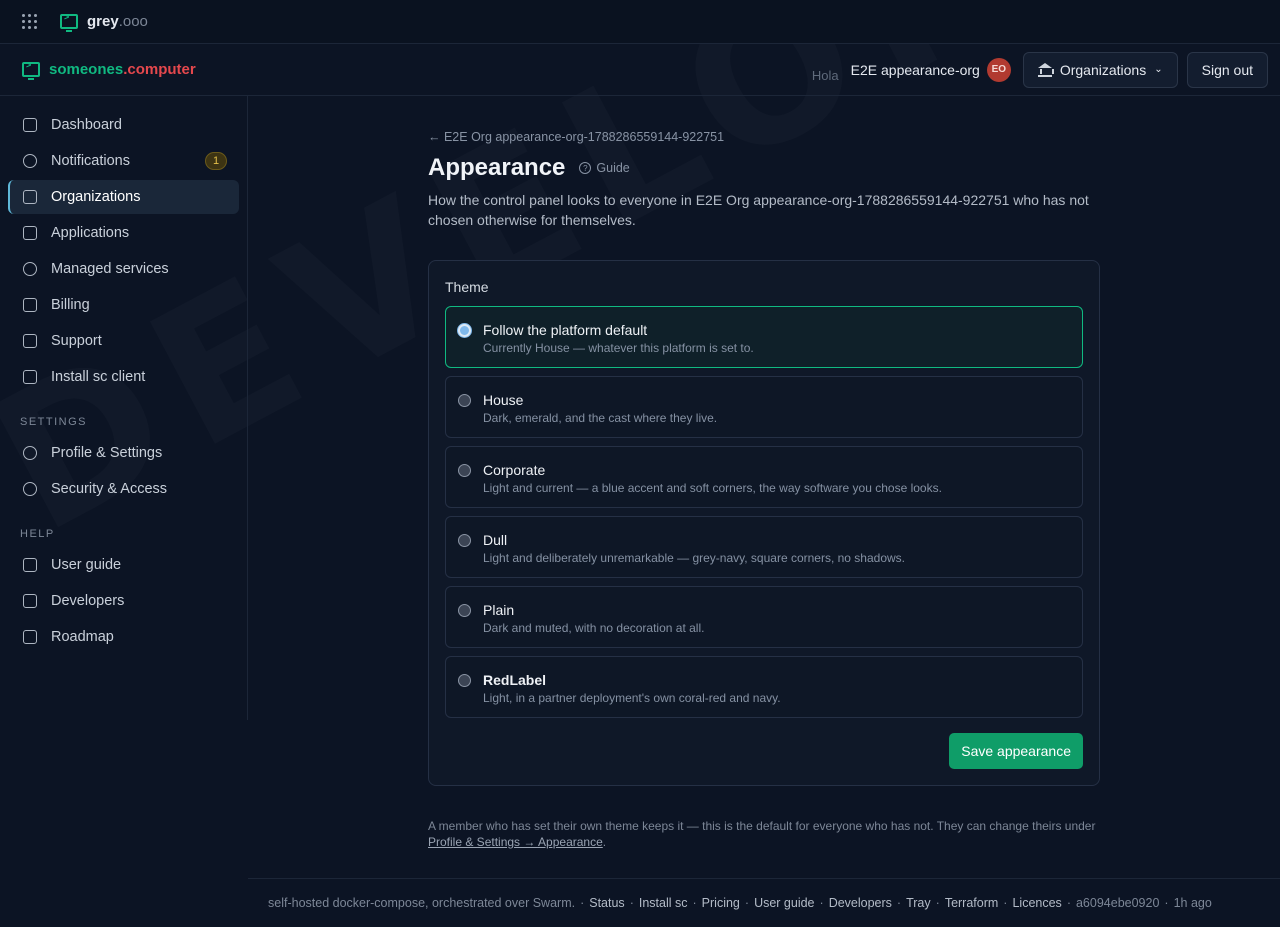  I want to click on option-title: House, so click(503, 400).